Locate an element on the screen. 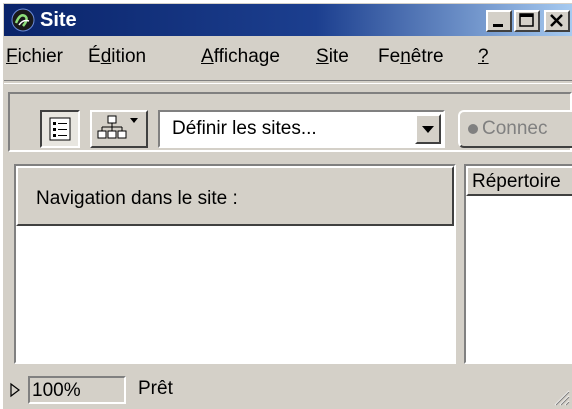  connect-button: Connec is located at coordinates (515, 129).